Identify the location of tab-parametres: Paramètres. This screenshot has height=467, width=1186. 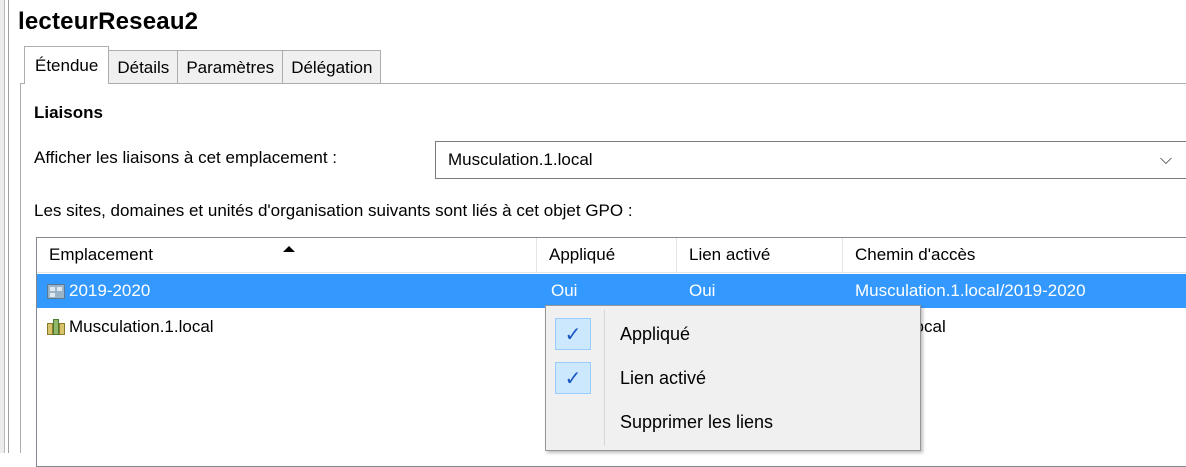
(230, 67).